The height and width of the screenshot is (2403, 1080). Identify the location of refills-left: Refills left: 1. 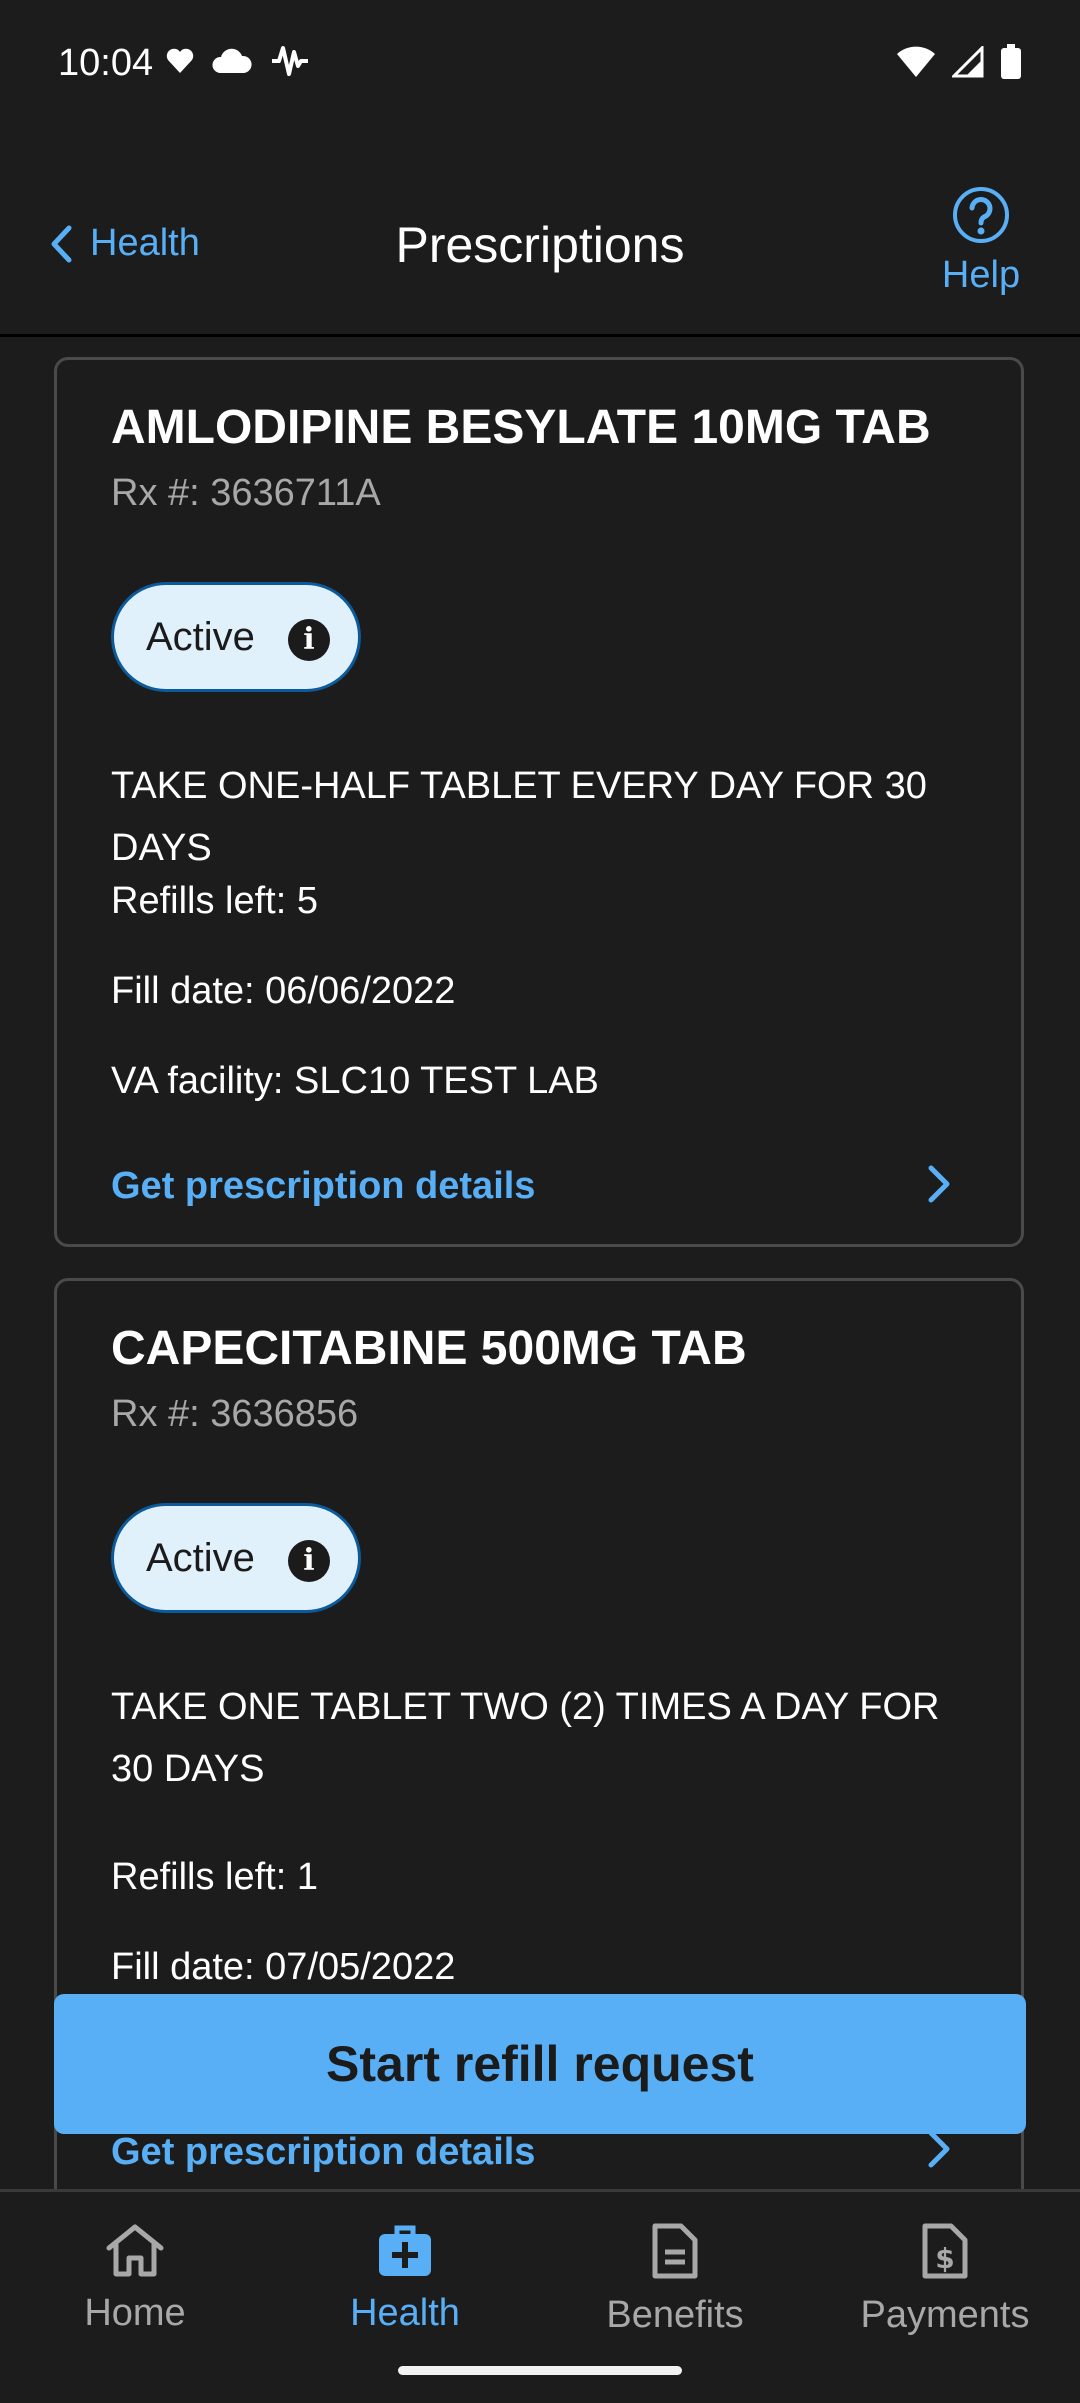
(214, 1877).